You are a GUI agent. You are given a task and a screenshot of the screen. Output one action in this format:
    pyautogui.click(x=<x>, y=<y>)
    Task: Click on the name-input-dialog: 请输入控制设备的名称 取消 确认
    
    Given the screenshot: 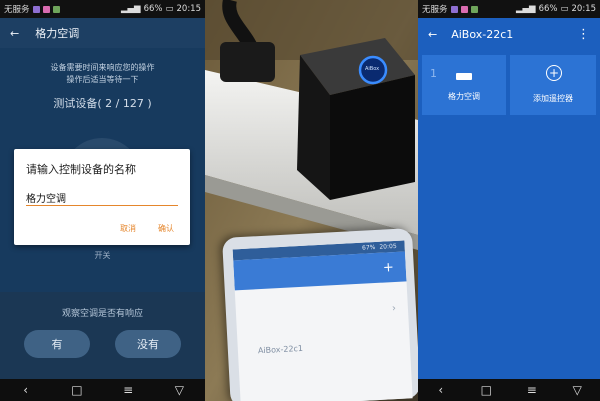 What is the action you would take?
    pyautogui.click(x=102, y=197)
    